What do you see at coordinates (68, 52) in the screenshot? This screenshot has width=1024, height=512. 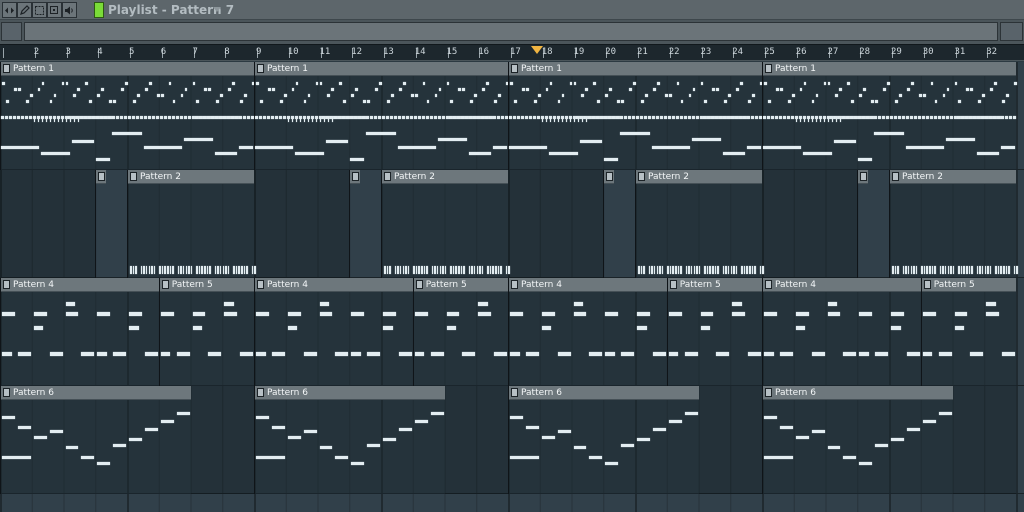 I see `ruler-bar-number: 3` at bounding box center [68, 52].